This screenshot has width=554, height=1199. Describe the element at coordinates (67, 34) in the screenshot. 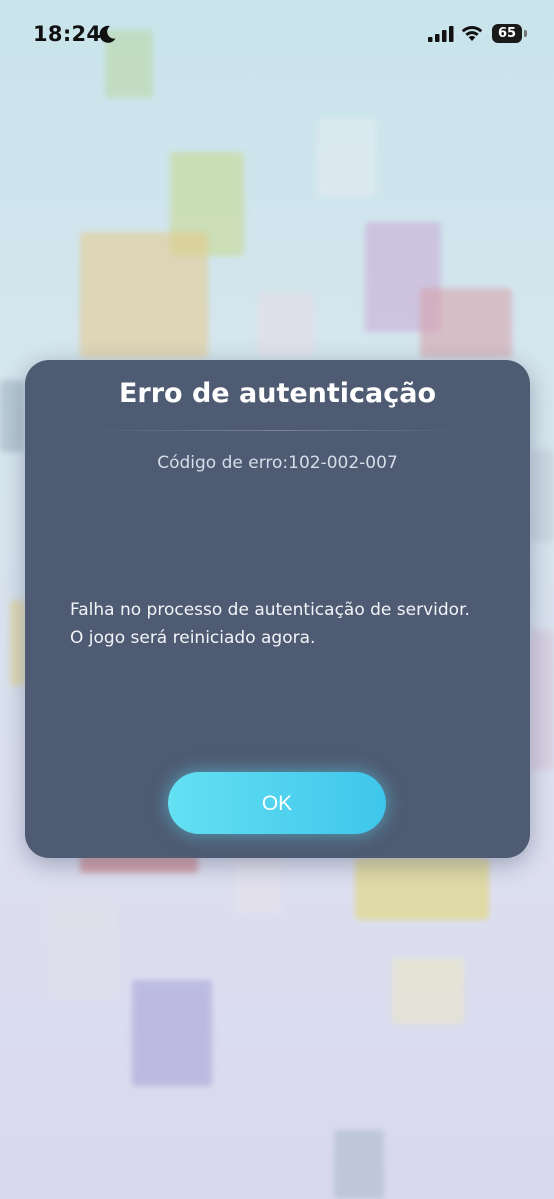

I see `status-time: 18:24` at that location.